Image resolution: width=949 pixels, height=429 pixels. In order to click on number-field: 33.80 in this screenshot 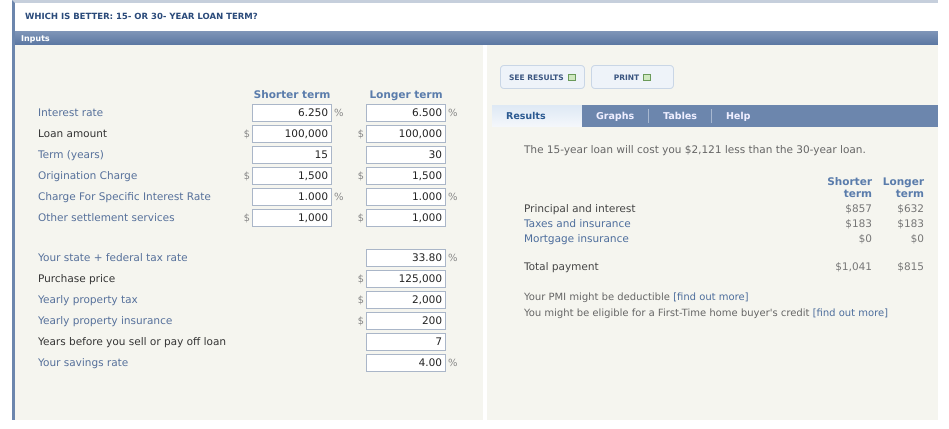, I will do `click(406, 258)`.